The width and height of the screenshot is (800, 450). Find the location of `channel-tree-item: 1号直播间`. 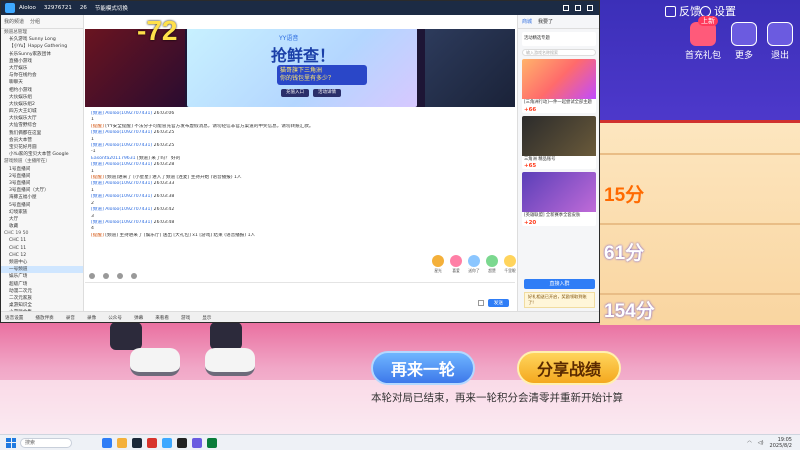

channel-tree-item: 1号直播间 is located at coordinates (42, 169).